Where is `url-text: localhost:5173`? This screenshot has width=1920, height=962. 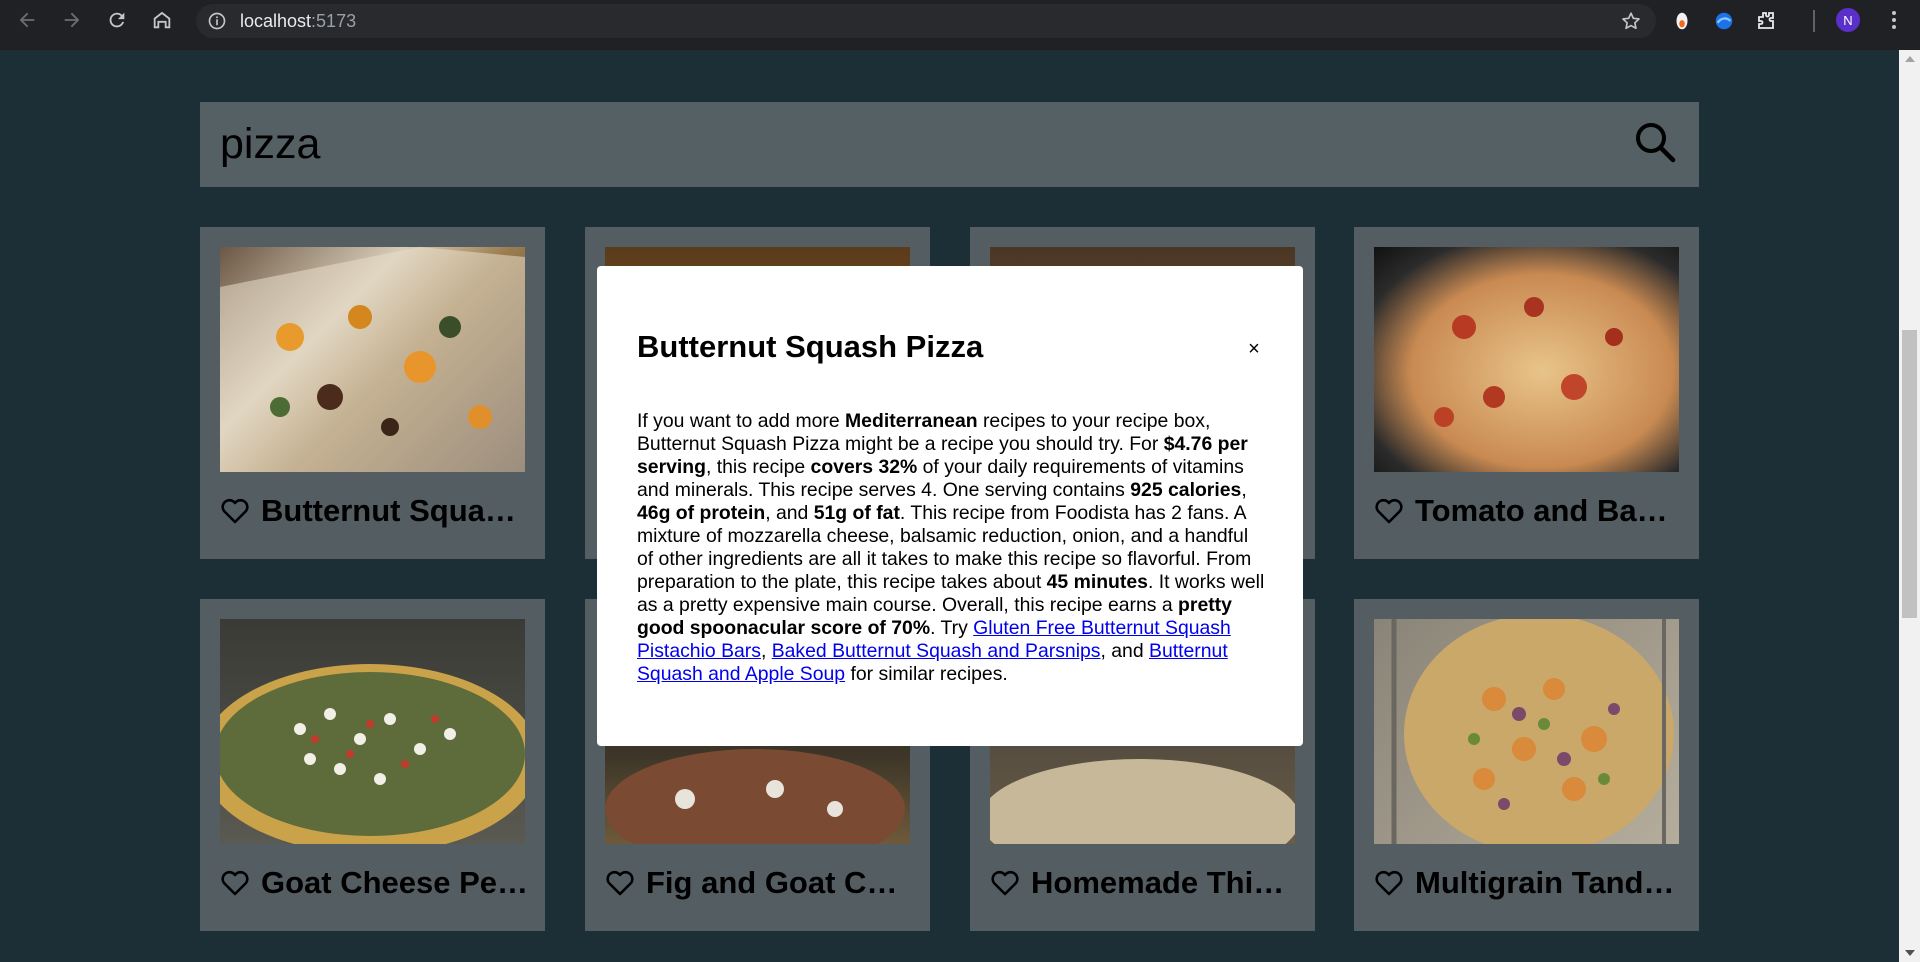 url-text: localhost:5173 is located at coordinates (298, 21).